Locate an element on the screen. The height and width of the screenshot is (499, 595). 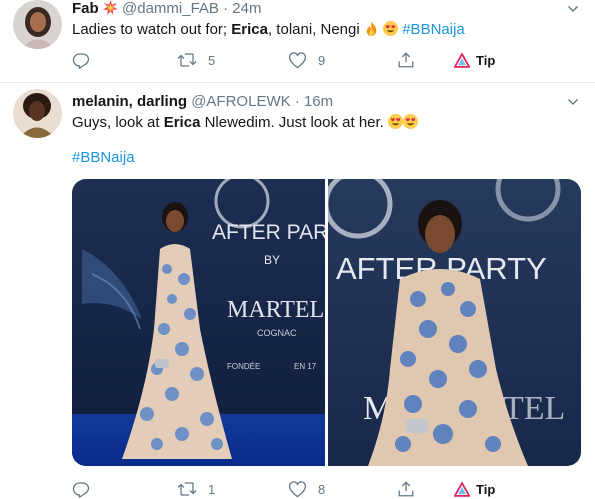
collision-emoji-icon is located at coordinates (110, 7).